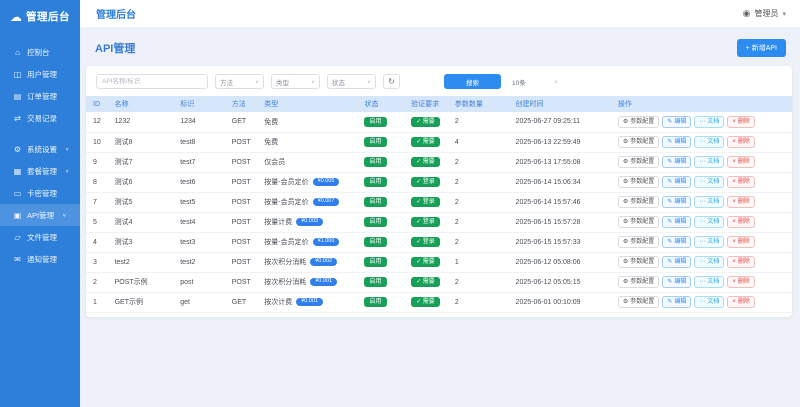  Describe the element at coordinates (97, 142) in the screenshot. I see `cell-id: 10` at that location.